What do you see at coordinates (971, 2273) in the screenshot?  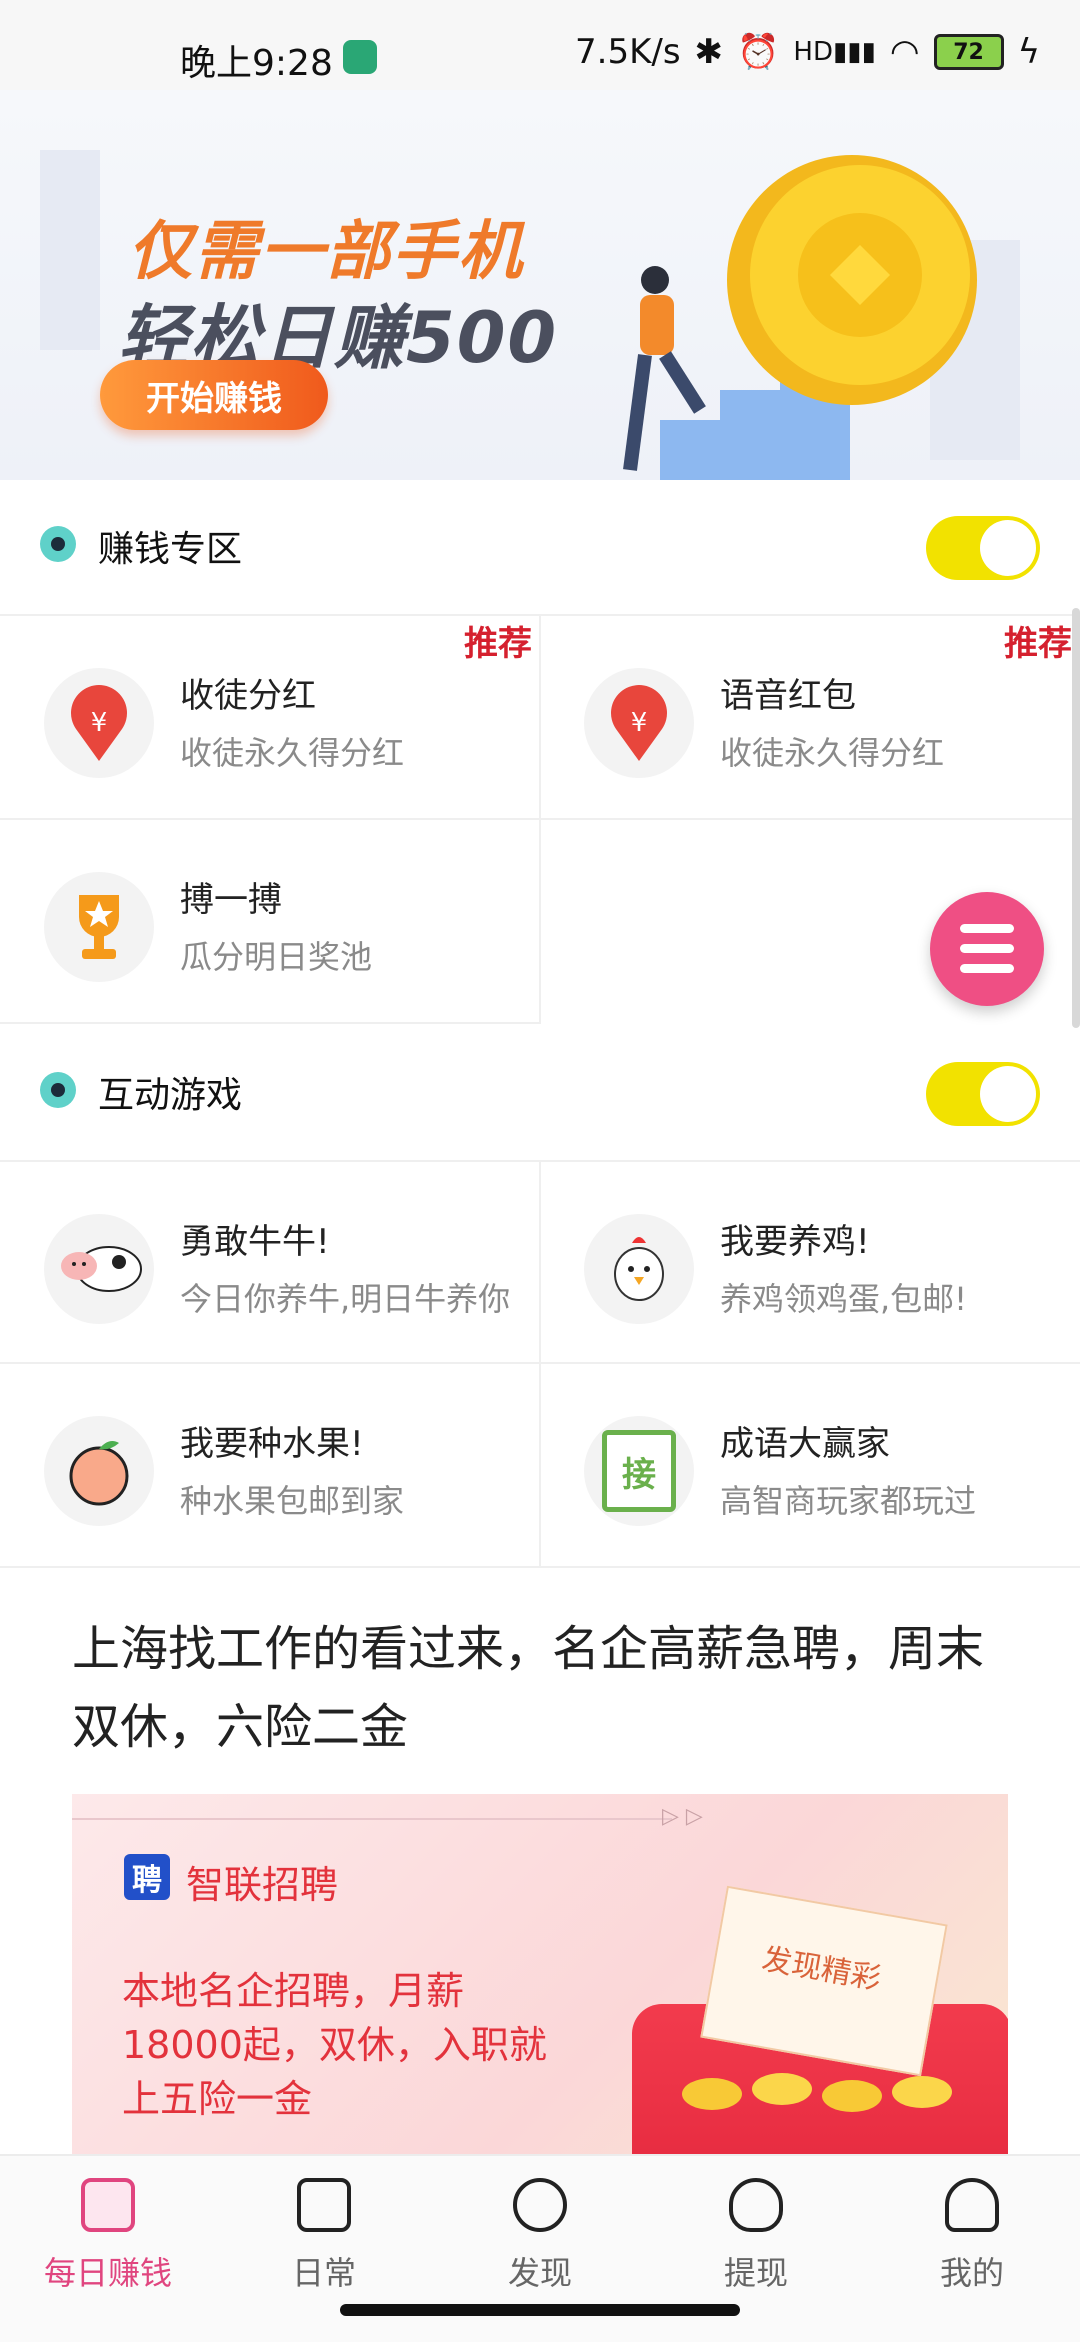 I see `tab-label: 我的` at bounding box center [971, 2273].